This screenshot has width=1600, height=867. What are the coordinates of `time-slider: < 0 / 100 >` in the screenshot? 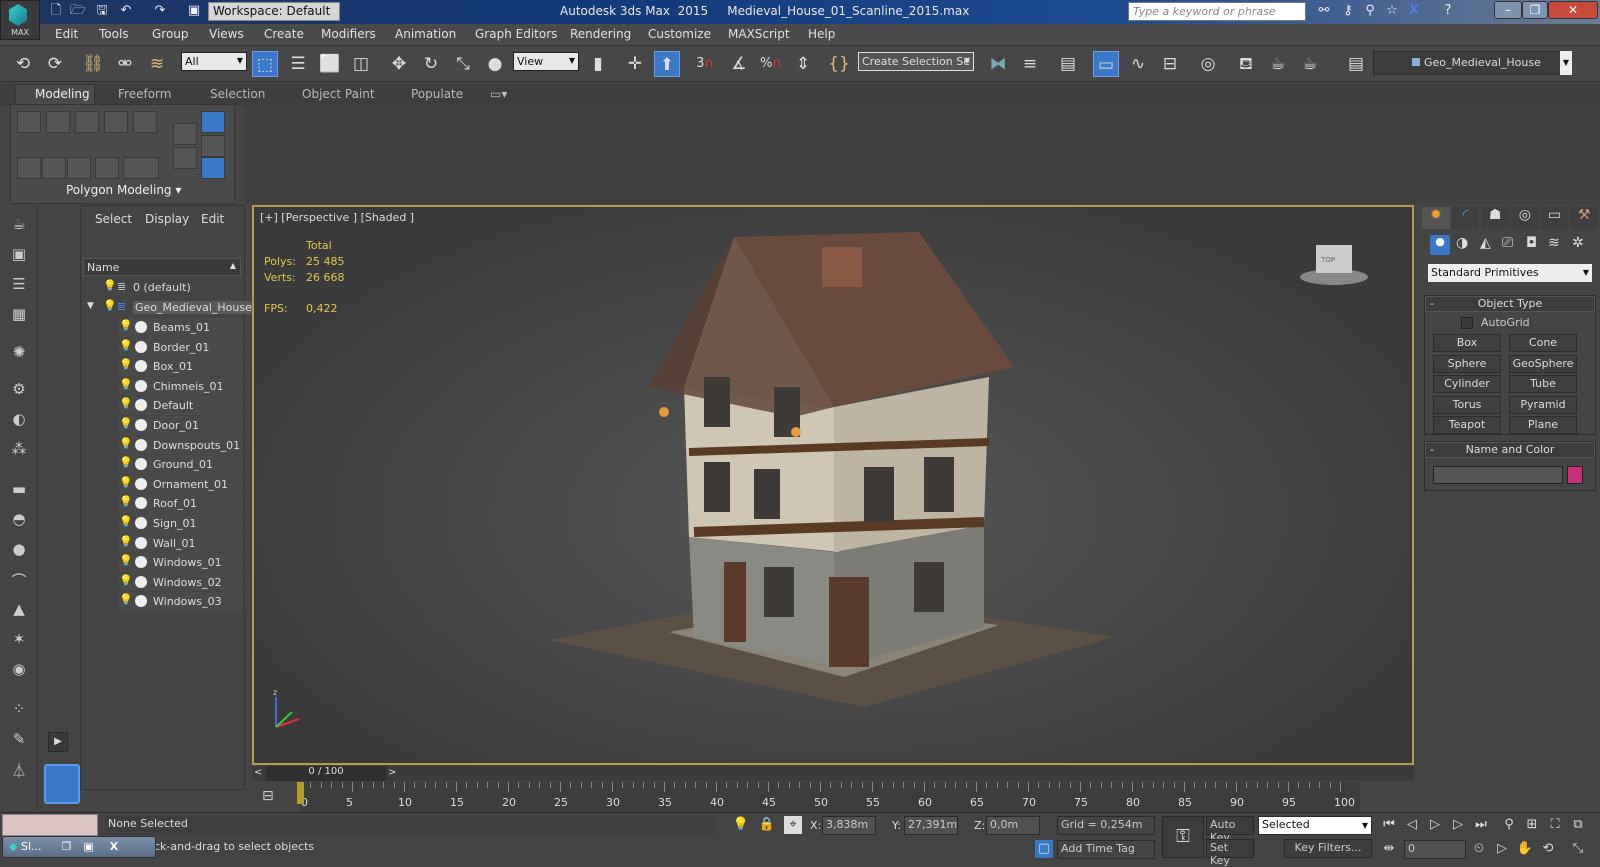 It's located at (833, 773).